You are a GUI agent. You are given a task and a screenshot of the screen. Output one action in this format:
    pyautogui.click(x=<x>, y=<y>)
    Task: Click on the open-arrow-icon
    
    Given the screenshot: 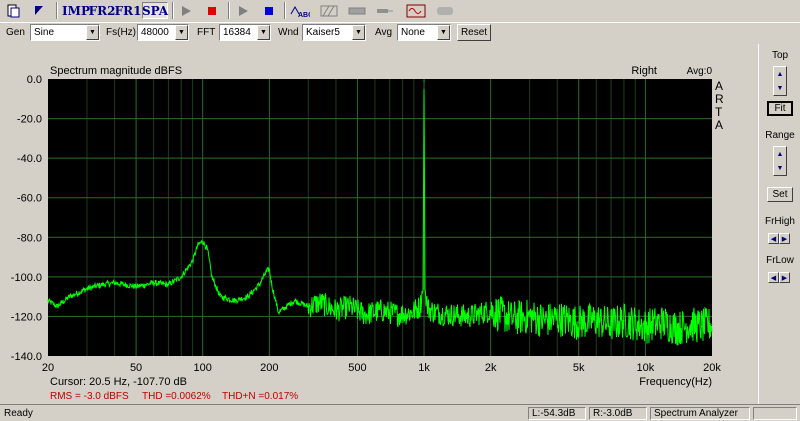 What is the action you would take?
    pyautogui.click(x=39, y=10)
    